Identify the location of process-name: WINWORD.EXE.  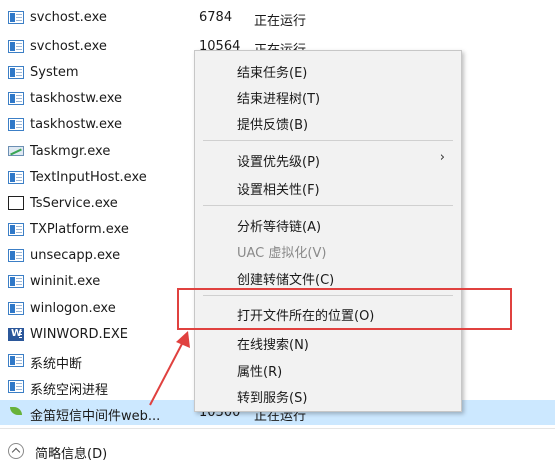
(79, 334).